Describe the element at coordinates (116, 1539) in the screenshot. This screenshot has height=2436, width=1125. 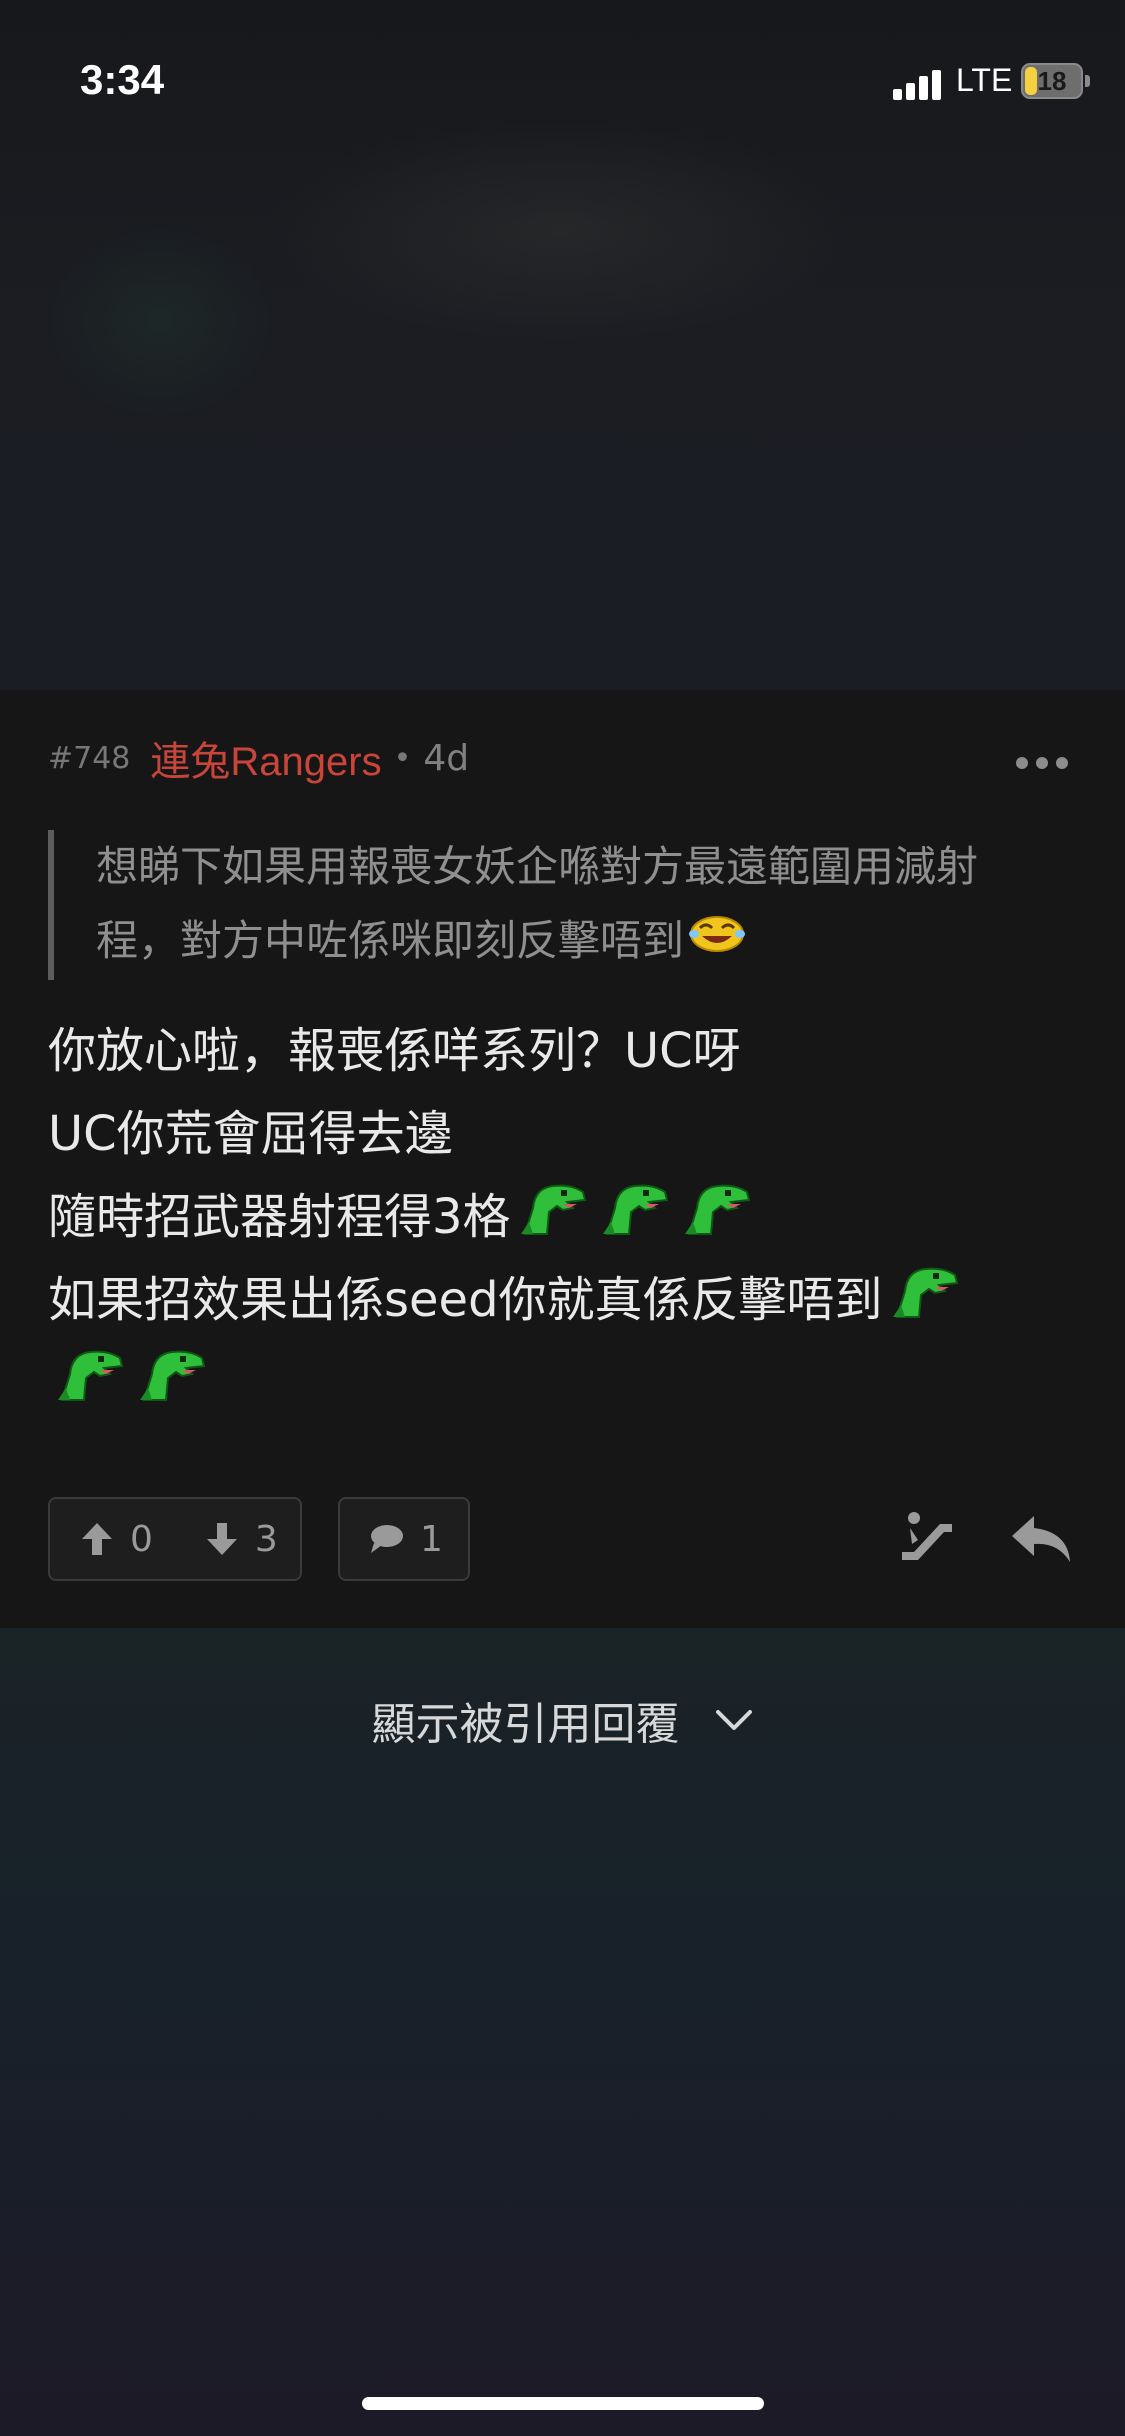
I see `upvote-button: 0` at that location.